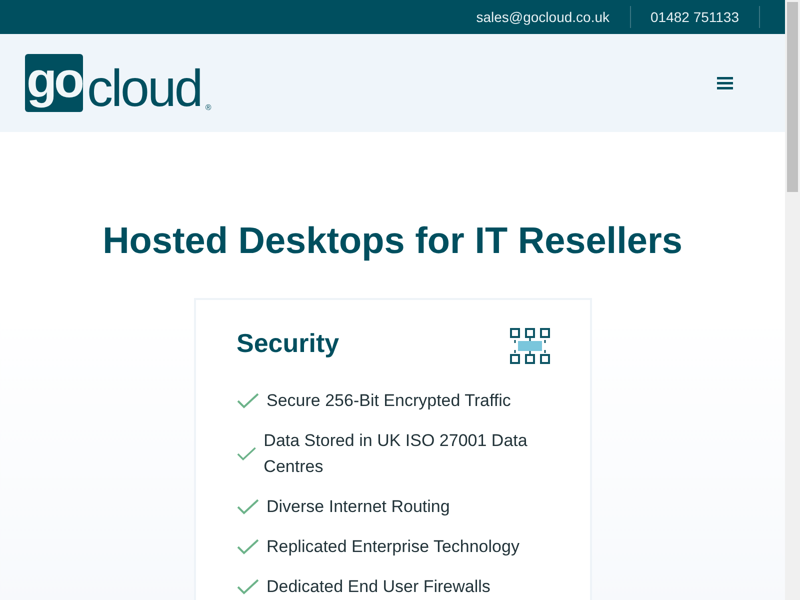  Describe the element at coordinates (358, 507) in the screenshot. I see `feature-text: Diverse Internet Routing` at that location.